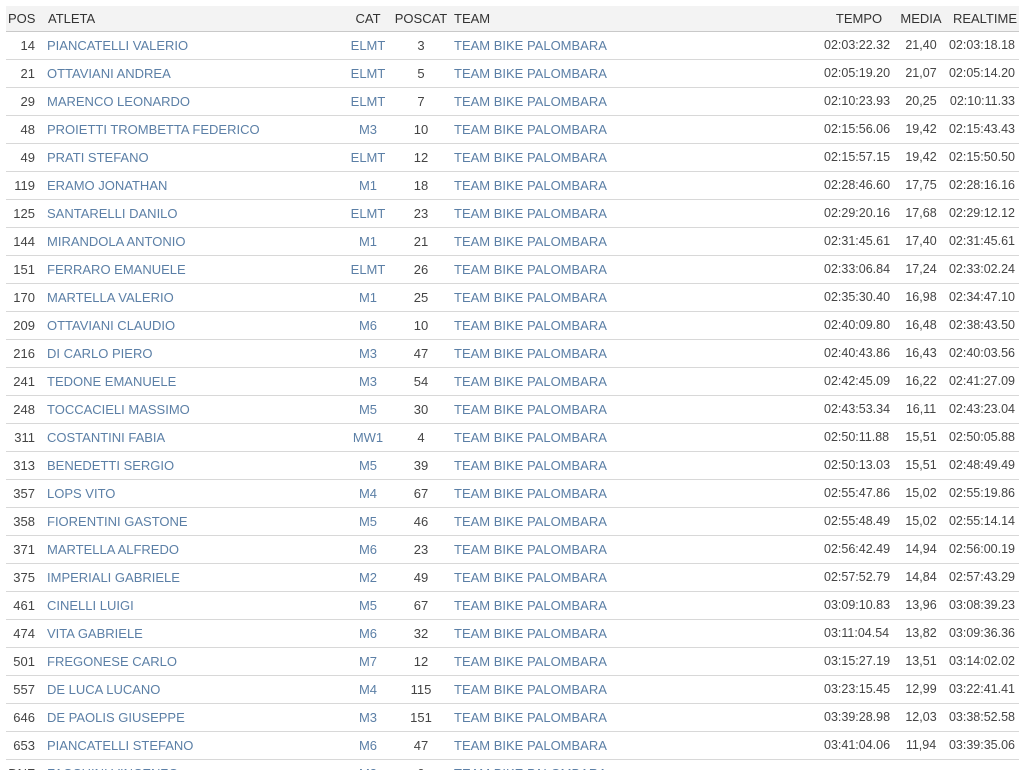 Image resolution: width=1026 pixels, height=770 pixels. Describe the element at coordinates (192, 437) in the screenshot. I see `athlete-link: COSTANTINI FABIA` at that location.